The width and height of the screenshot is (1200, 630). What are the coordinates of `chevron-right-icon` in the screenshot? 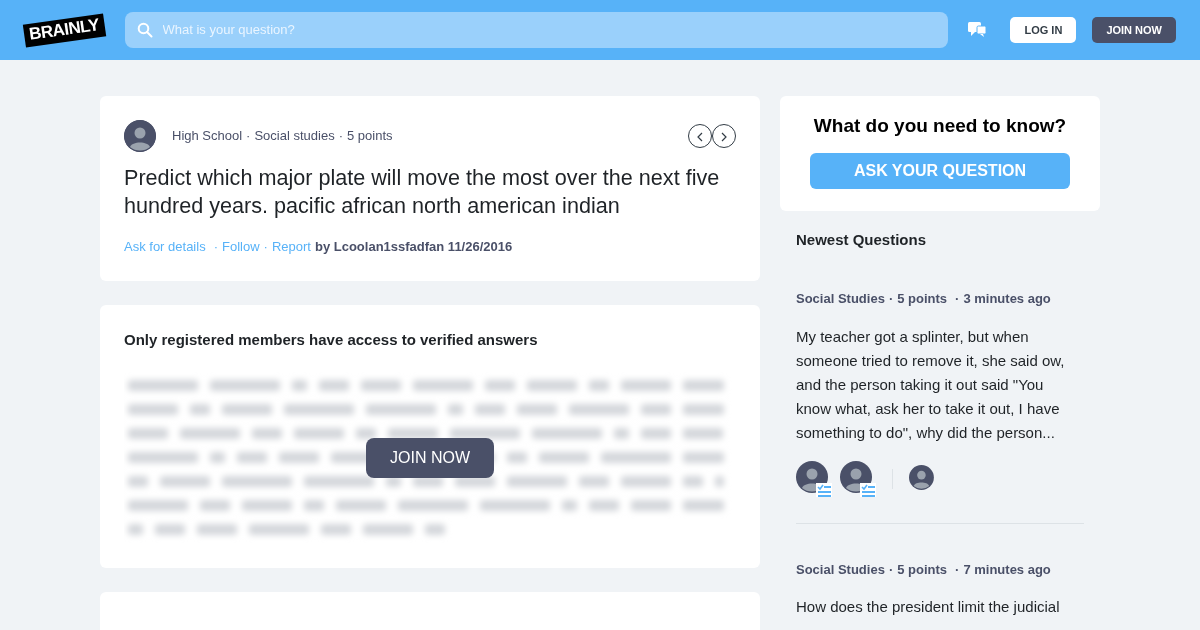 It's located at (724, 136).